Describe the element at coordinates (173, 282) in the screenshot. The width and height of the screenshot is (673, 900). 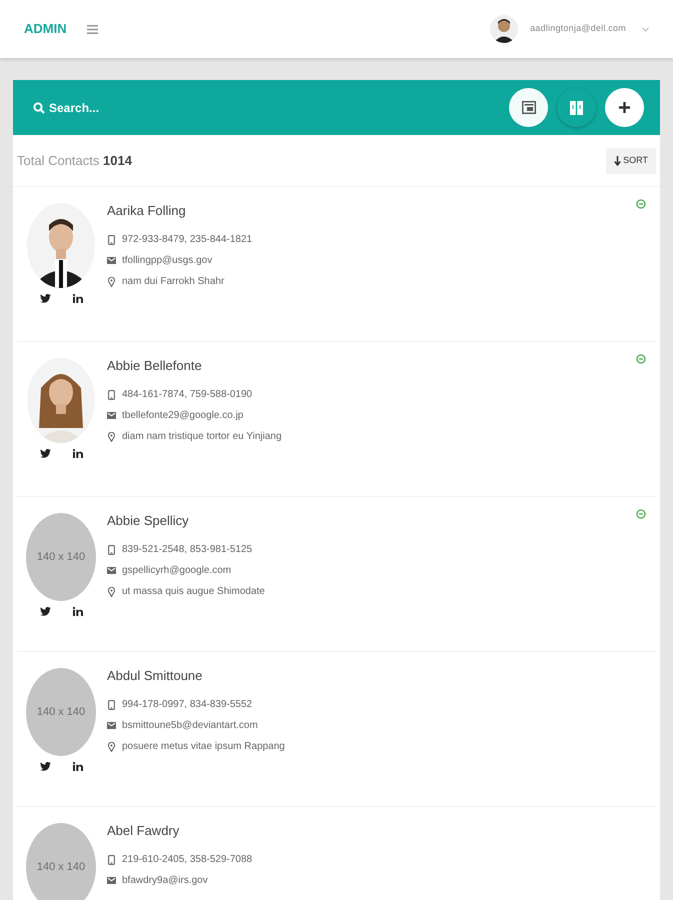
I see `address: nam dui Farrokh Shahr` at that location.